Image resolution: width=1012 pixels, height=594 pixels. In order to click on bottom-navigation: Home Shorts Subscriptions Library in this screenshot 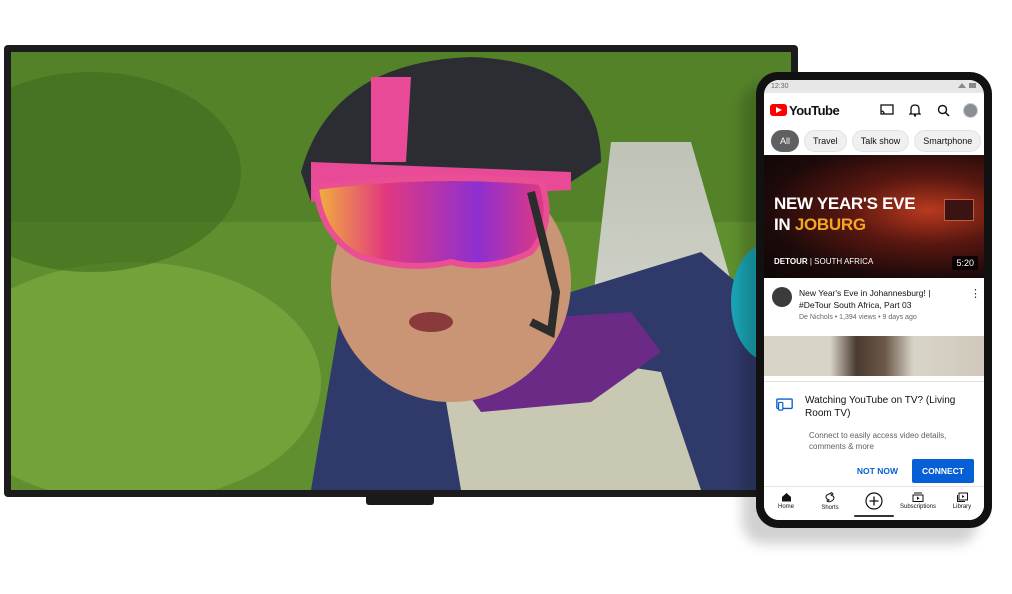, I will do `click(874, 503)`.